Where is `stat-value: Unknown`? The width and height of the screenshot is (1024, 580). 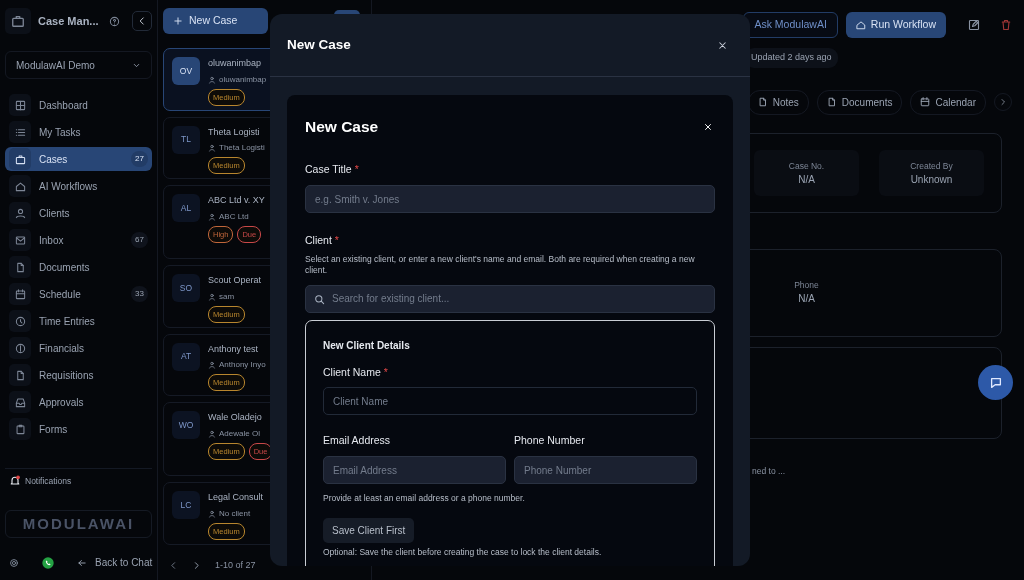 stat-value: Unknown is located at coordinates (931, 180).